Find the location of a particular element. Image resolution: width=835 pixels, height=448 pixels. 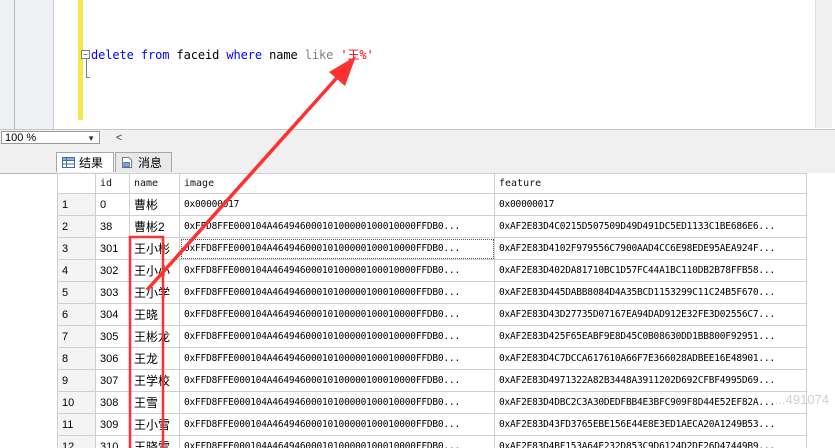

zoom-select: 100 % ▼ is located at coordinates (50, 137).